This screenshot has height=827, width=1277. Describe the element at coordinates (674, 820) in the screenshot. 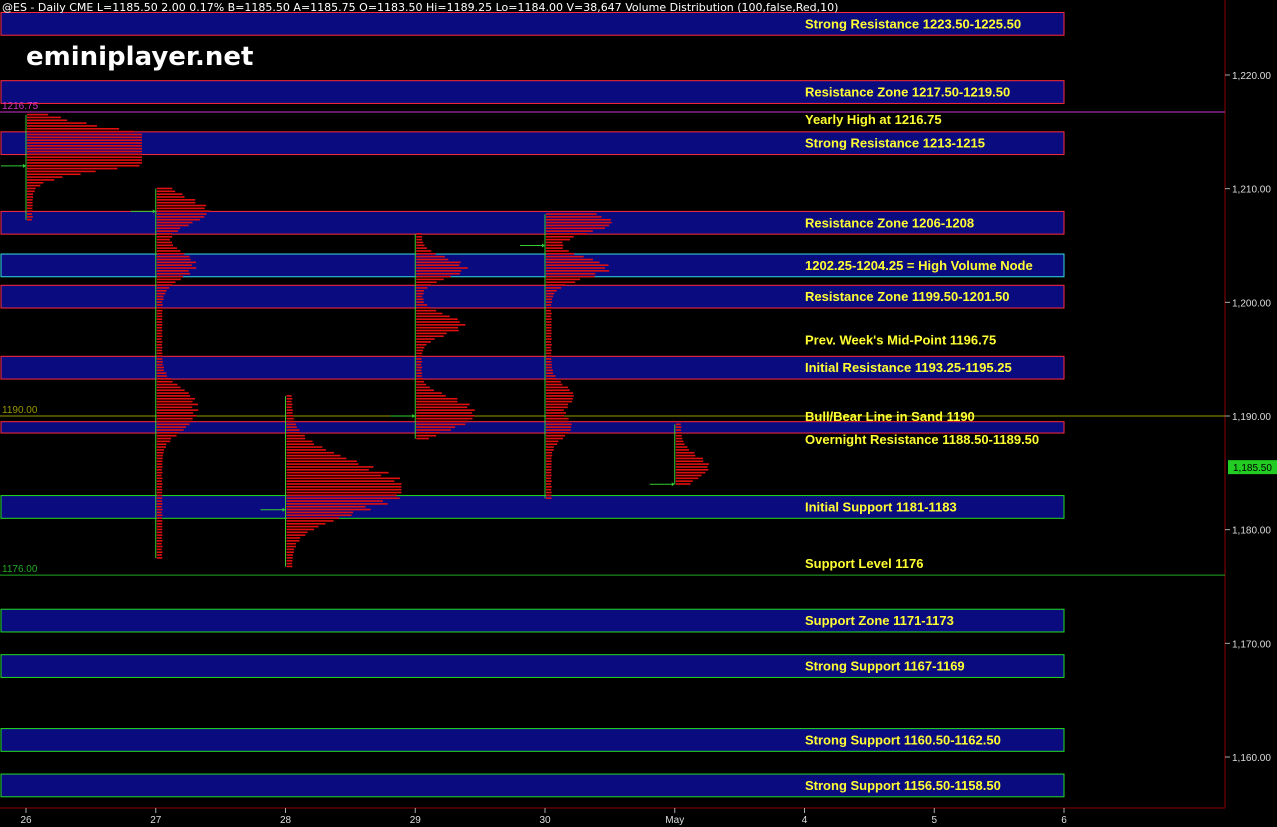

I see `date-tick-label: May` at that location.